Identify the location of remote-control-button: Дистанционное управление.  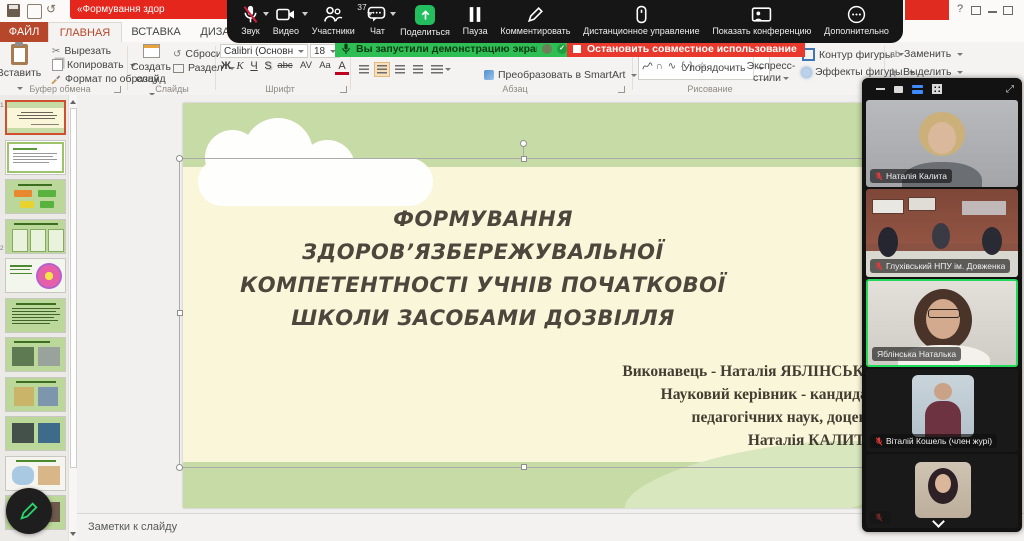
(641, 21).